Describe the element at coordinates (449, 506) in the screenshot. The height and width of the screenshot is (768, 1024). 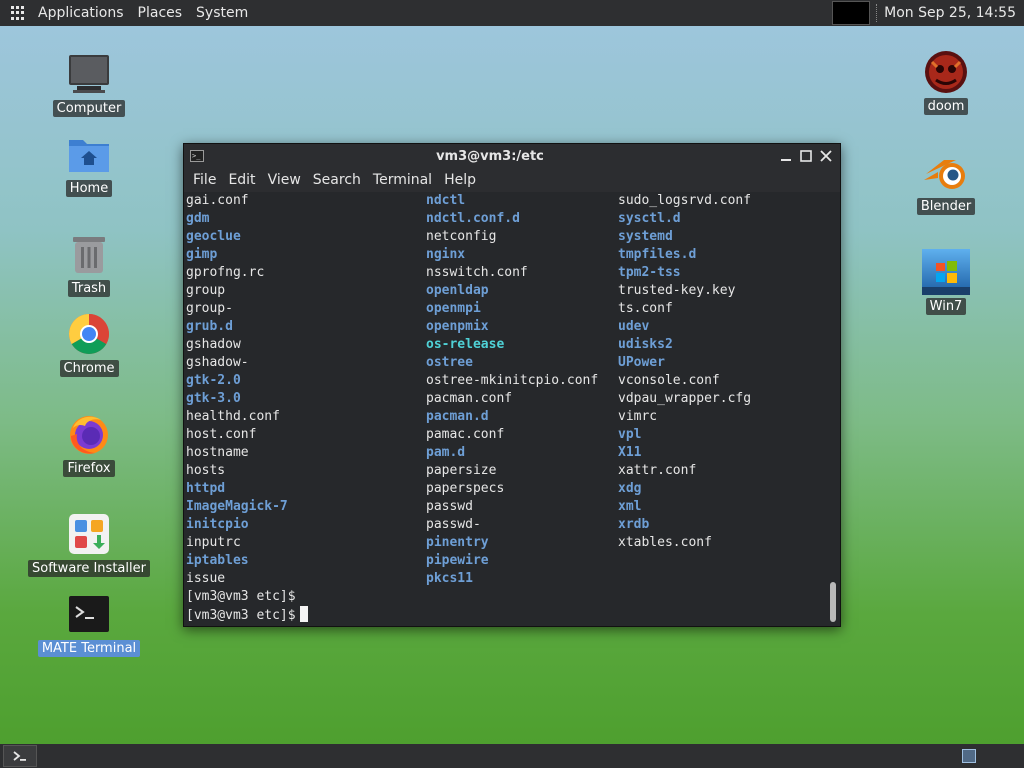
I see `listing-entry-file: passwd` at that location.